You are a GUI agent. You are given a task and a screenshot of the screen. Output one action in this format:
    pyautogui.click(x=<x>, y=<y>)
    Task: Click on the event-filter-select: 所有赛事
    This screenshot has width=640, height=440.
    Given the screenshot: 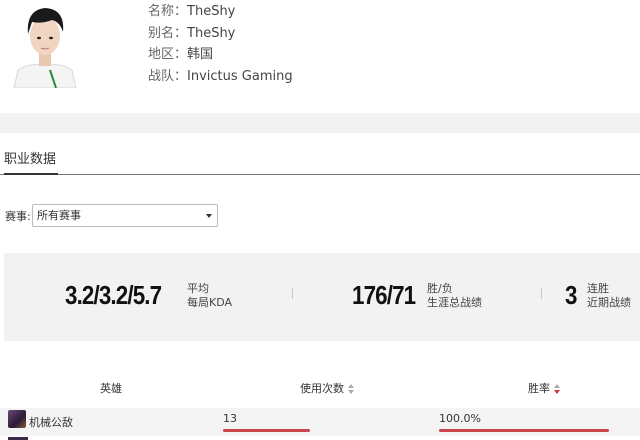 What is the action you would take?
    pyautogui.click(x=125, y=215)
    